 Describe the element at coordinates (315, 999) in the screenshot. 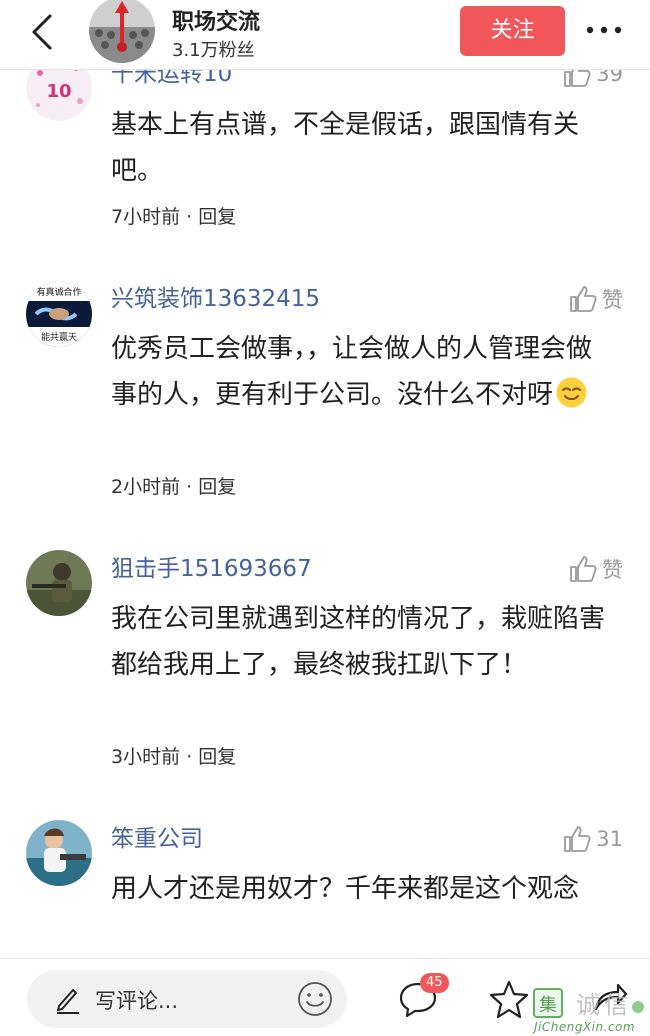

I see `emoji-icon` at that location.